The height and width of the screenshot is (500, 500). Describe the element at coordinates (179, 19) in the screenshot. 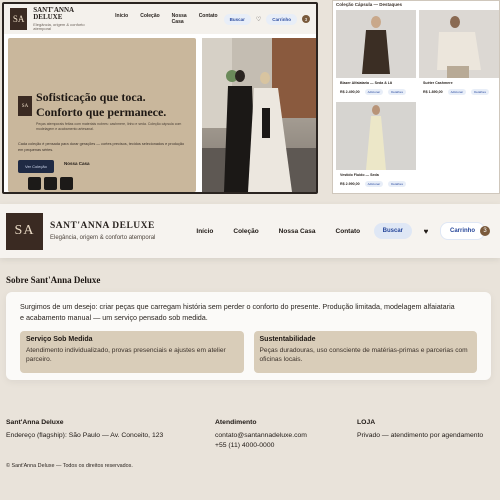

I see `preview-nav-link-nossa-casa: Nossa Casa` at that location.